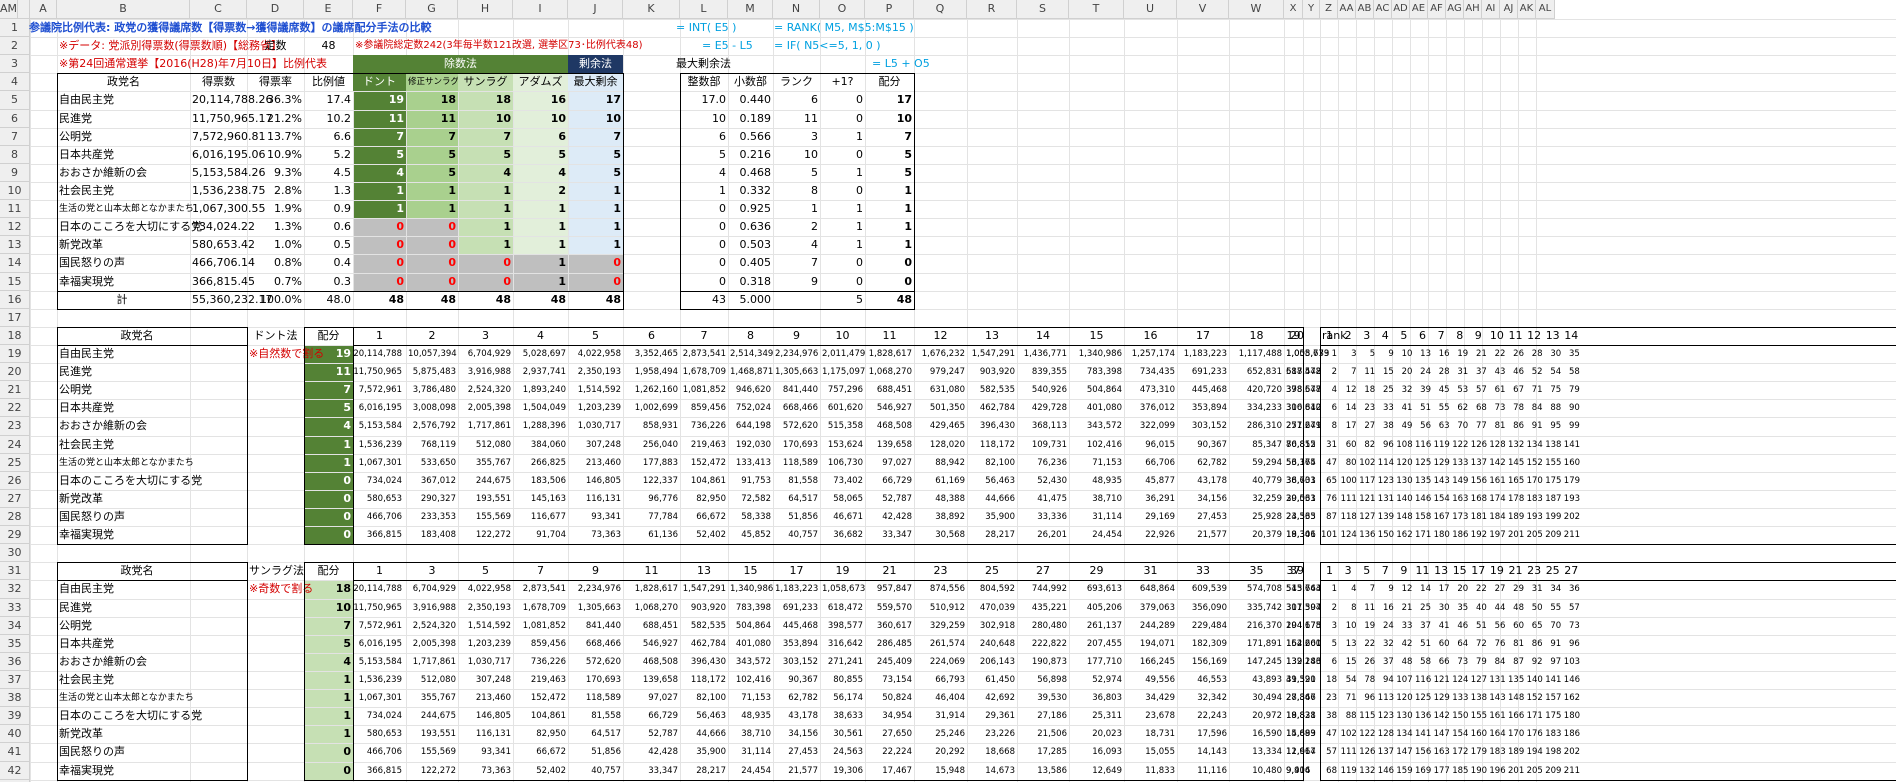  What do you see at coordinates (1256, 9) in the screenshot?
I see `column-header-W: W` at bounding box center [1256, 9].